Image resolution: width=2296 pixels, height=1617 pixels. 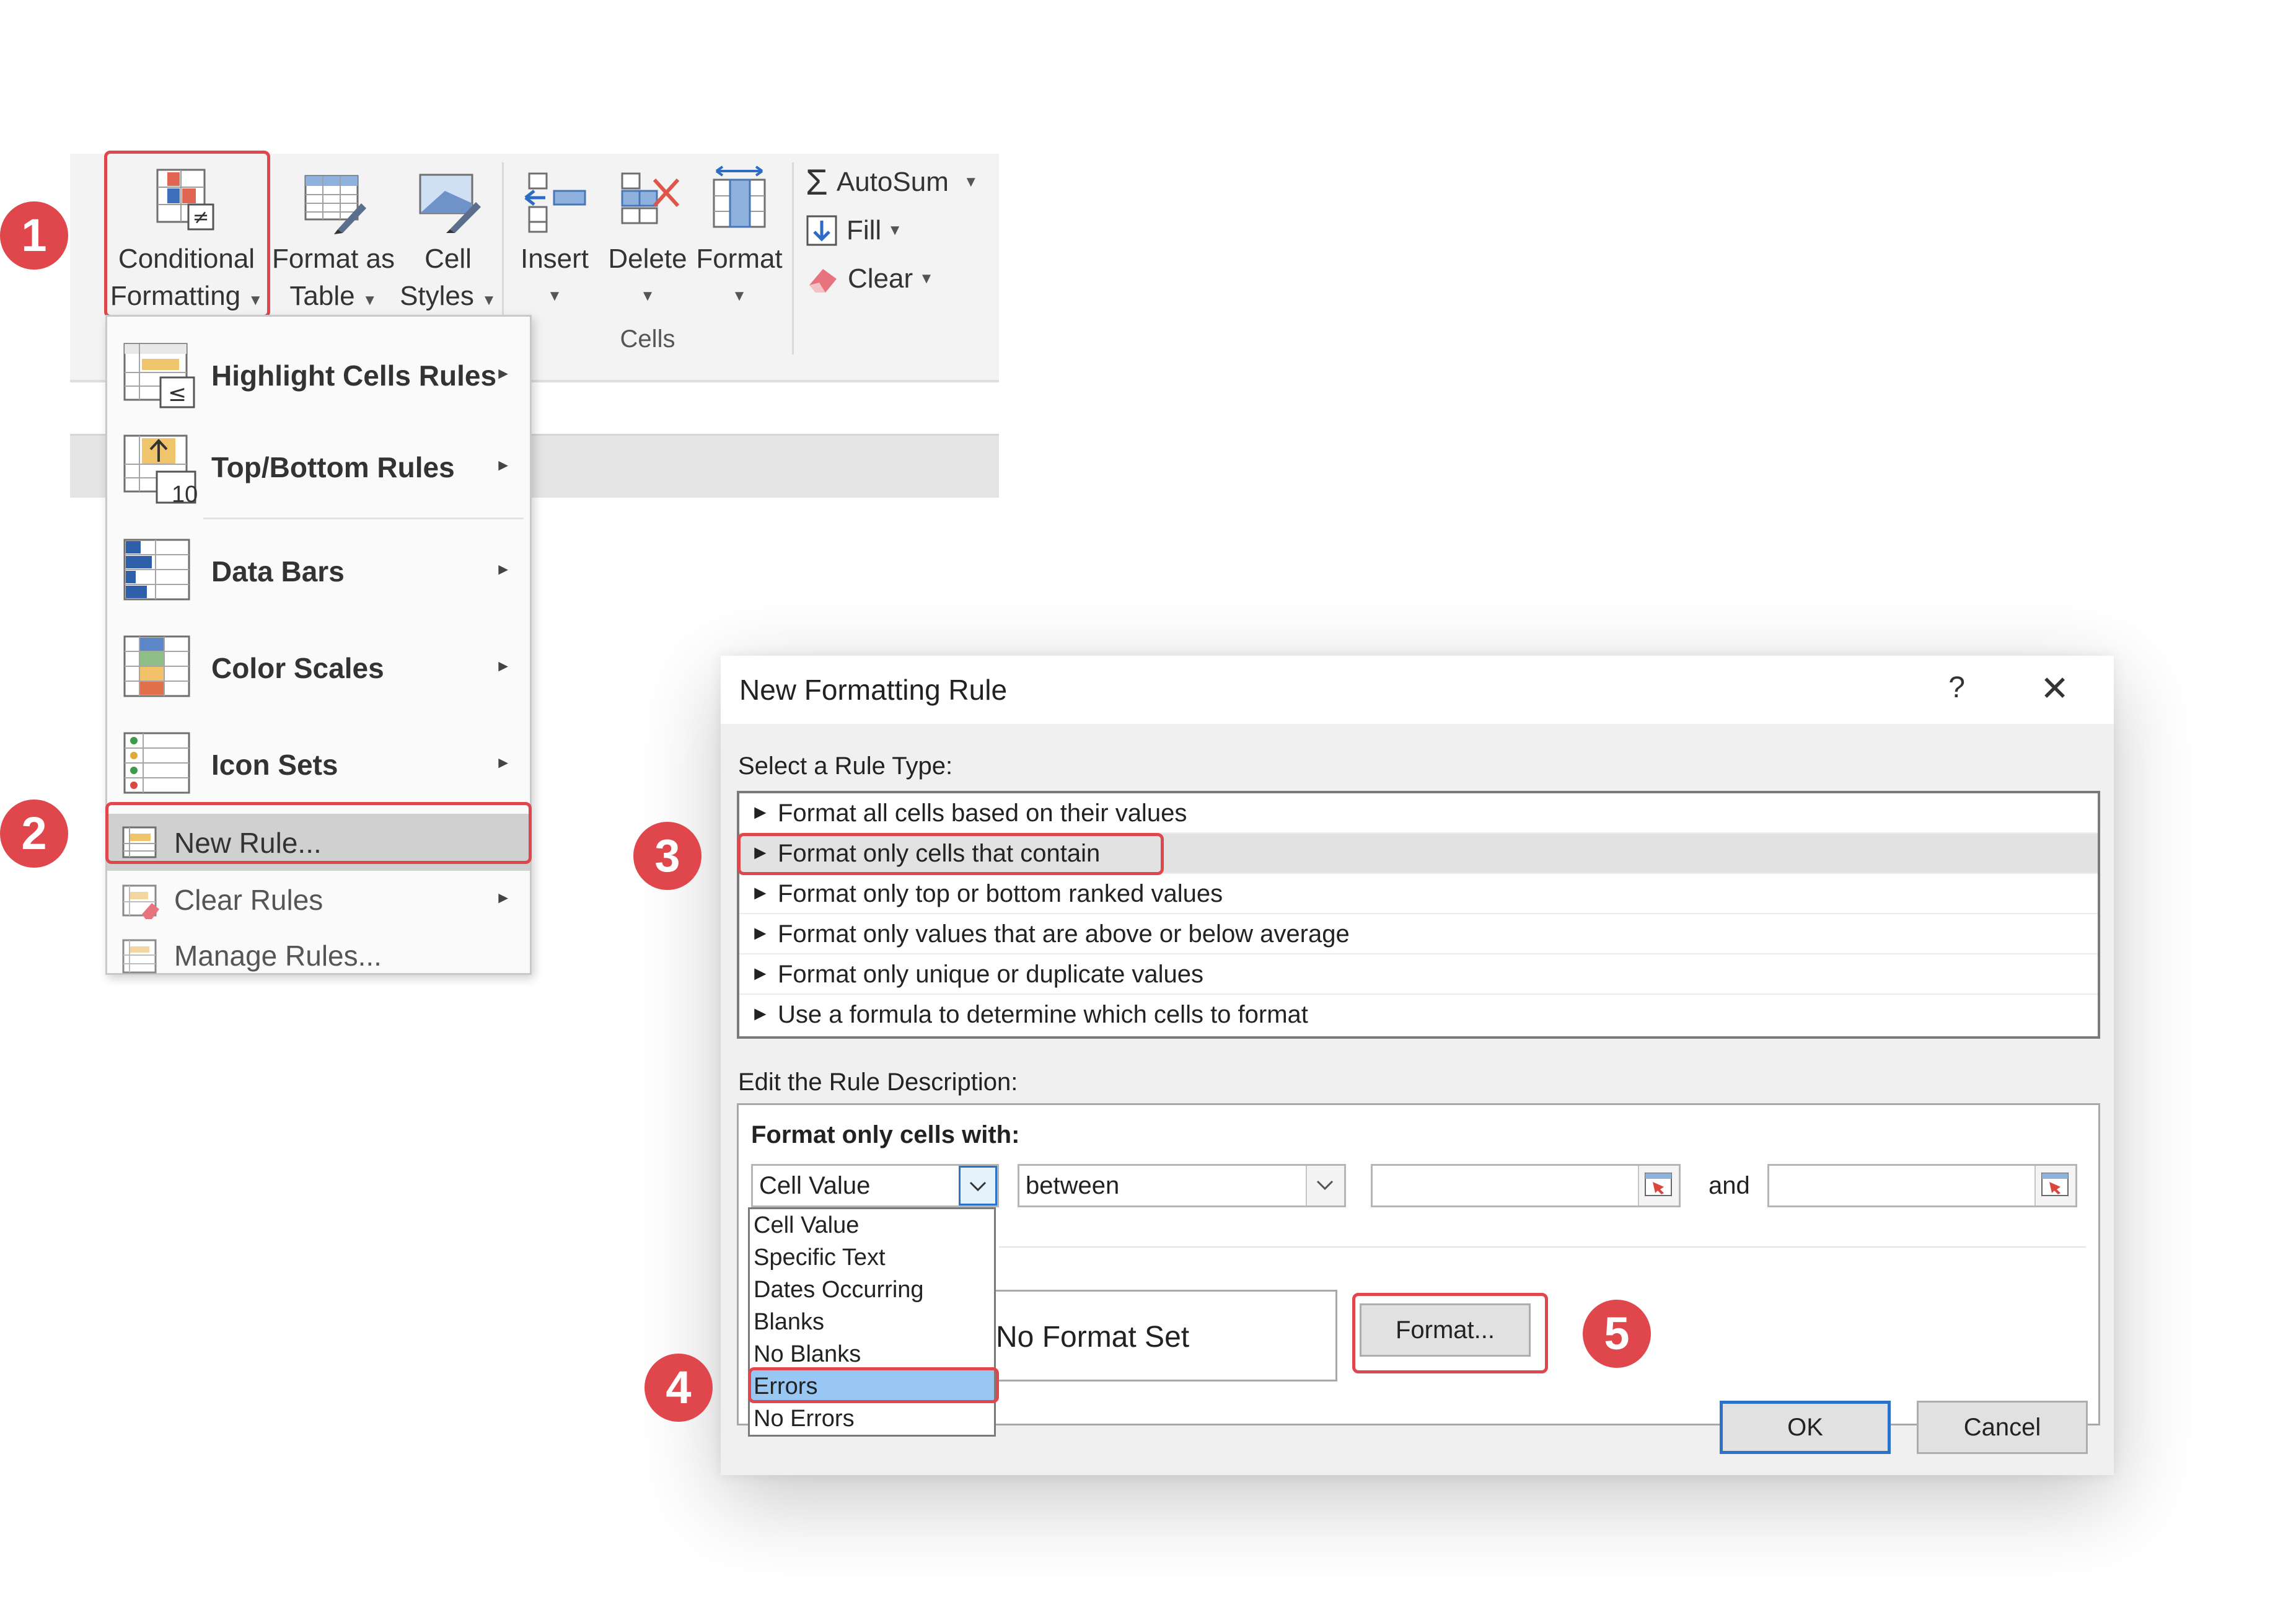 I want to click on format-label: Format, so click(x=739, y=259).